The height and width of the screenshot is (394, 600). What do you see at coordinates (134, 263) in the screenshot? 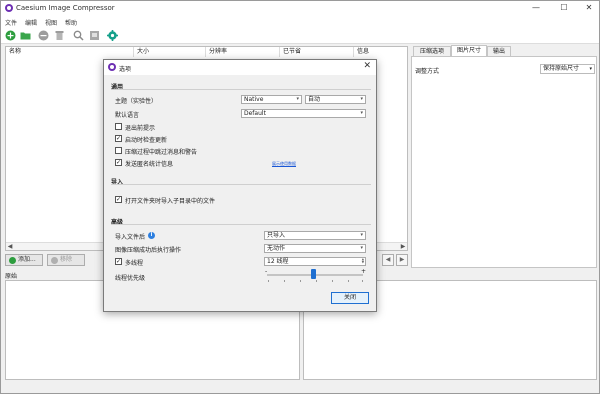
I see `multithread-label: 多线程` at bounding box center [134, 263].